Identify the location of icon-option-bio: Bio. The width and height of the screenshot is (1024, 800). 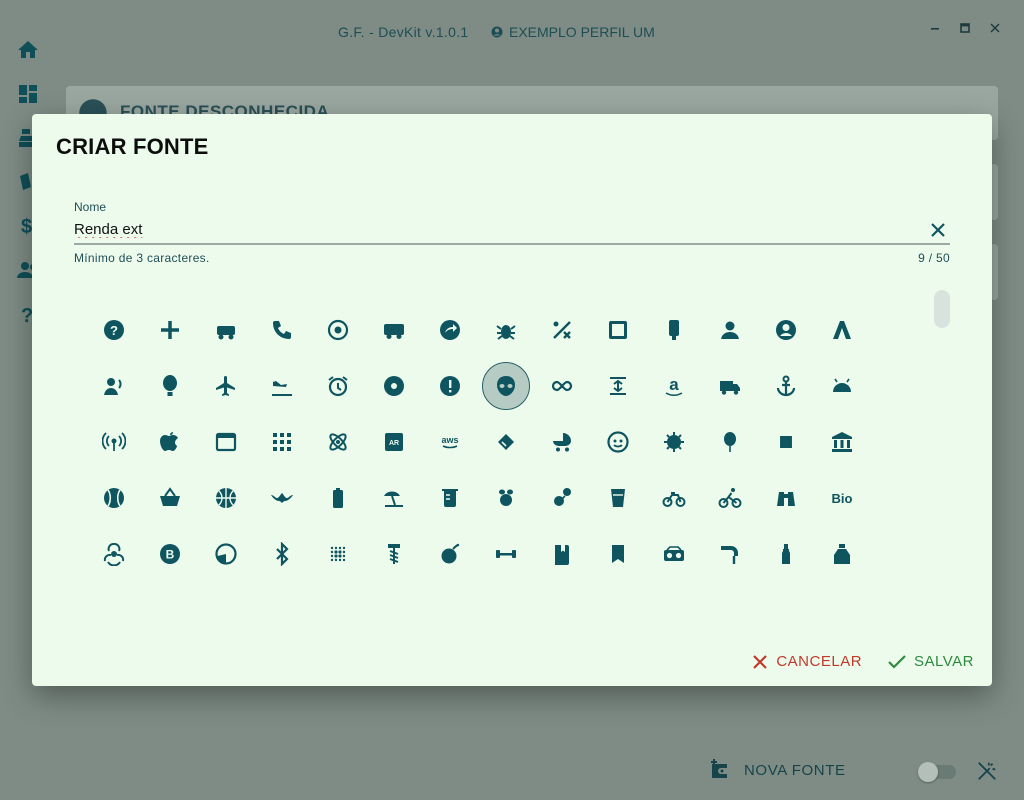
(842, 498).